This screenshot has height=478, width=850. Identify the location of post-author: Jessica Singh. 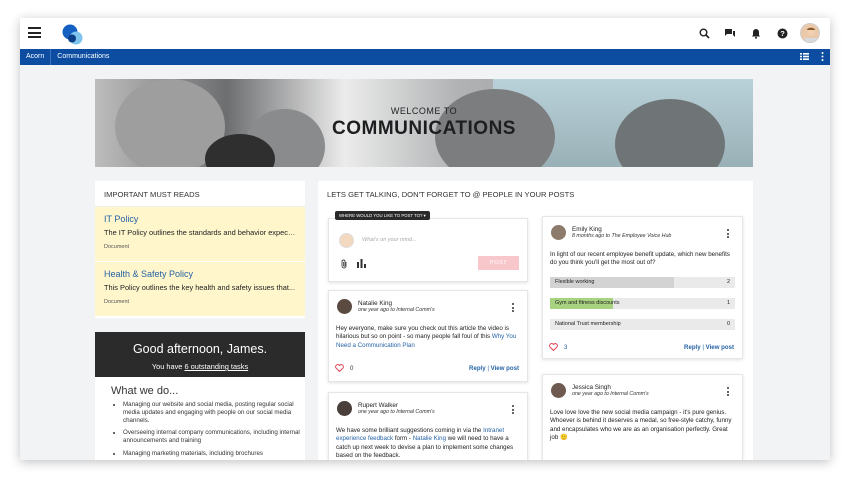
(610, 387).